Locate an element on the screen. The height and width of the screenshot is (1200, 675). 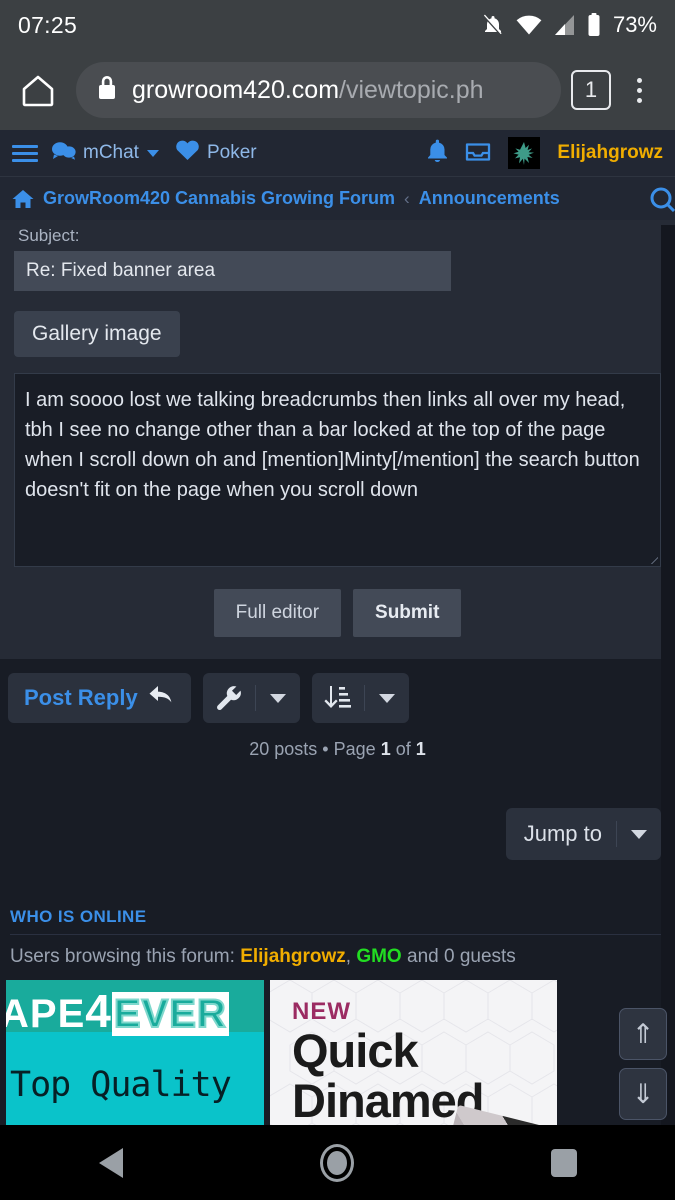
post-reply-button: Post Reply is located at coordinates (99, 698).